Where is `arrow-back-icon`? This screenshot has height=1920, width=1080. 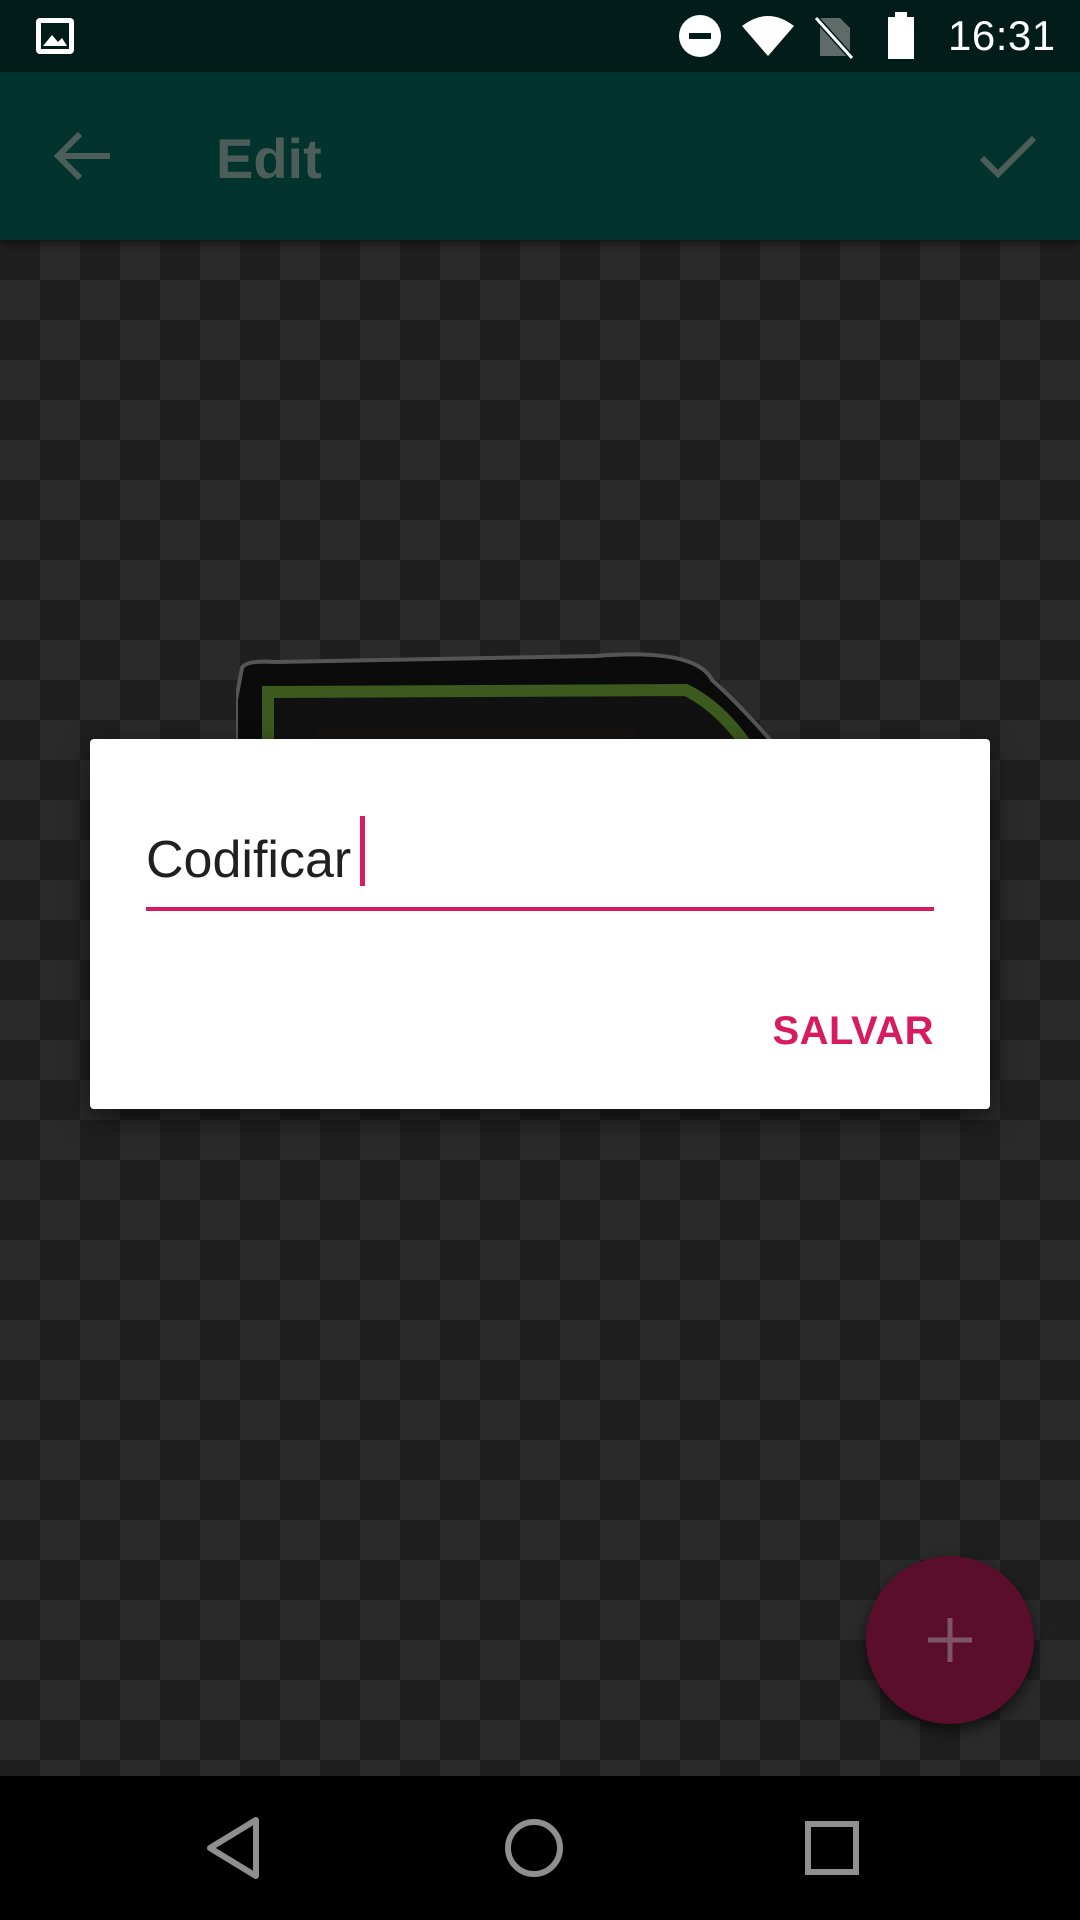
arrow-back-icon is located at coordinates (81, 156).